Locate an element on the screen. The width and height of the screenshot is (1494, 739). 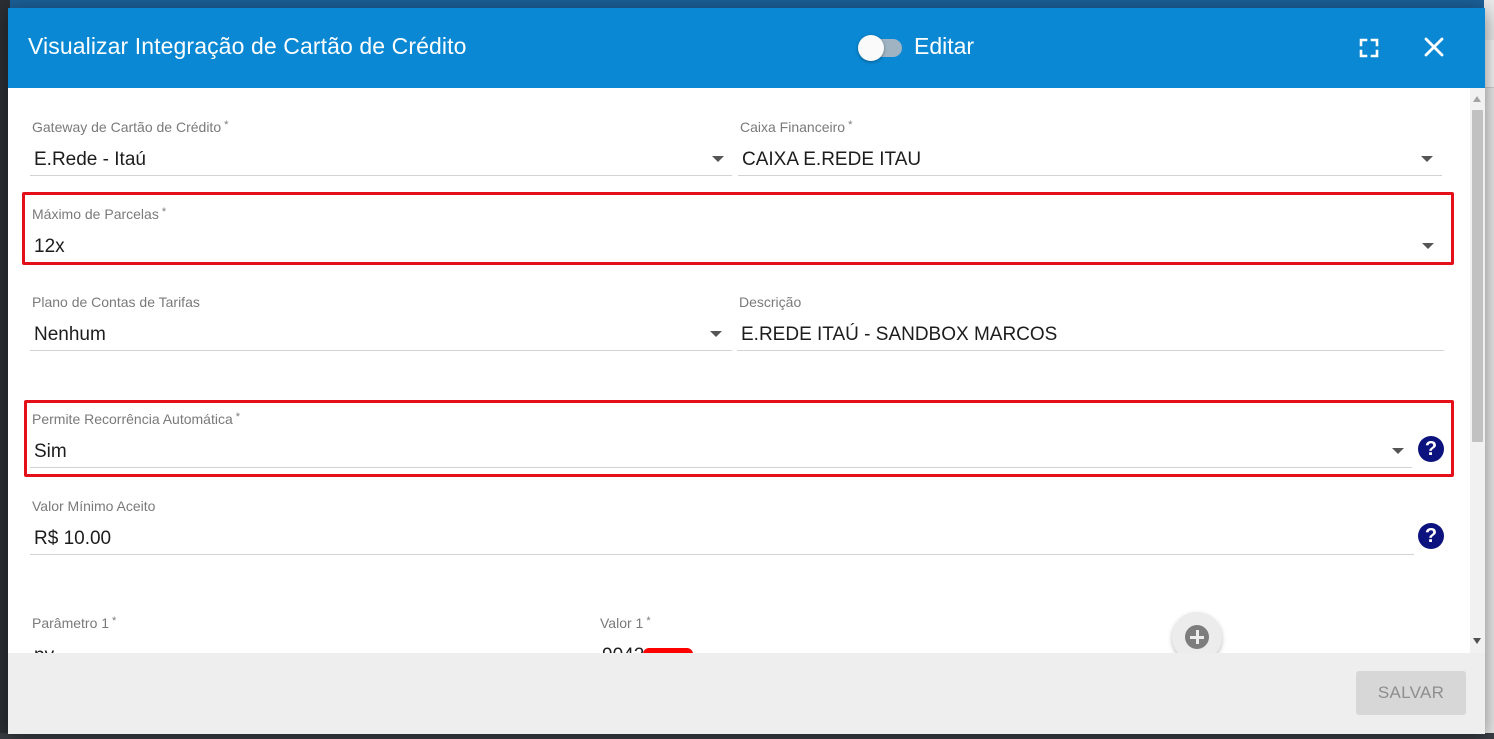
fullscreen-icon is located at coordinates (1369, 48).